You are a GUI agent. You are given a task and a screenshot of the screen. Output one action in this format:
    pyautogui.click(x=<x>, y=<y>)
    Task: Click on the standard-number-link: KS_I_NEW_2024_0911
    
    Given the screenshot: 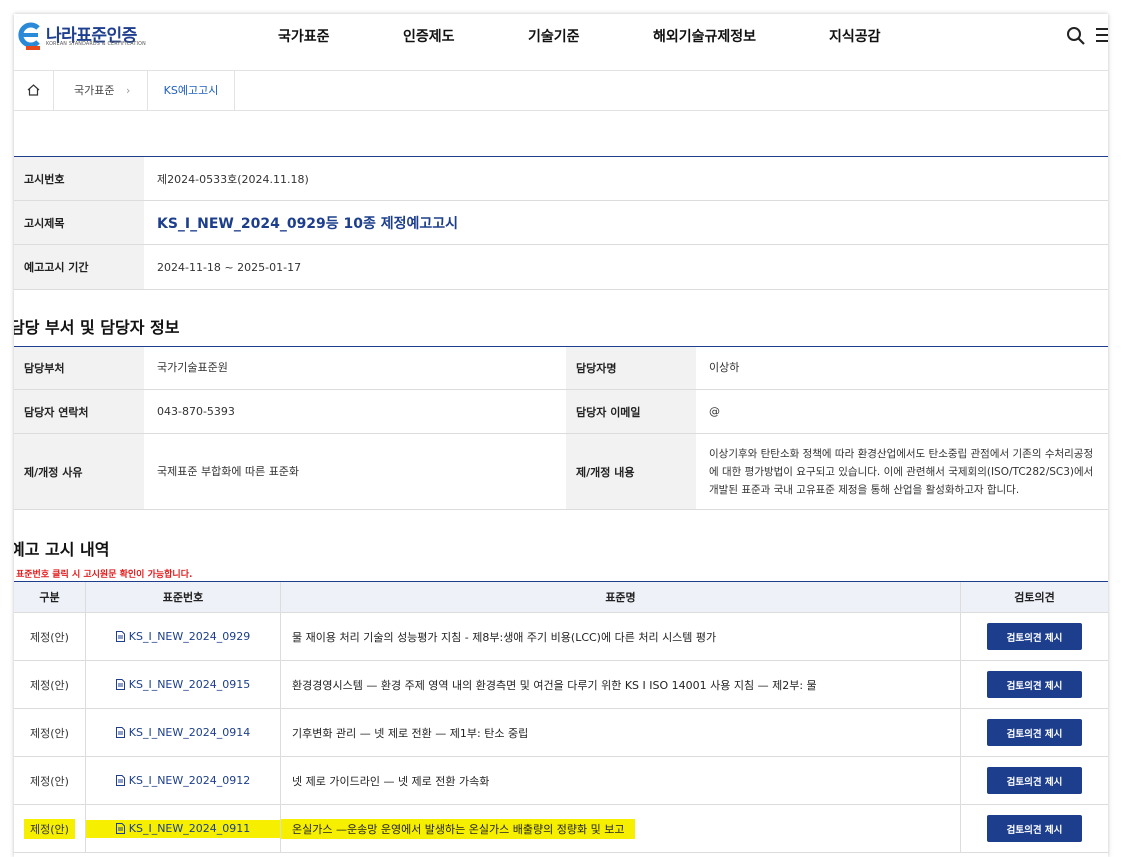 What is the action you would take?
    pyautogui.click(x=183, y=828)
    